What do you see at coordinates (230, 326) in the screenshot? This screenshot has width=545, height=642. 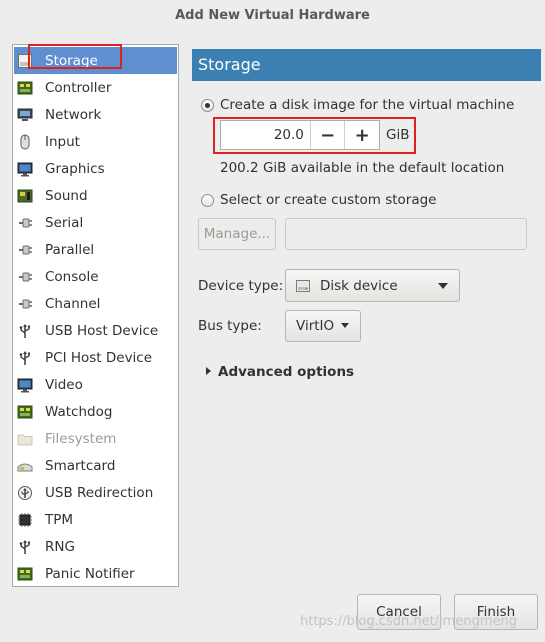 I see `bus-type-label: Bus type:` at bounding box center [230, 326].